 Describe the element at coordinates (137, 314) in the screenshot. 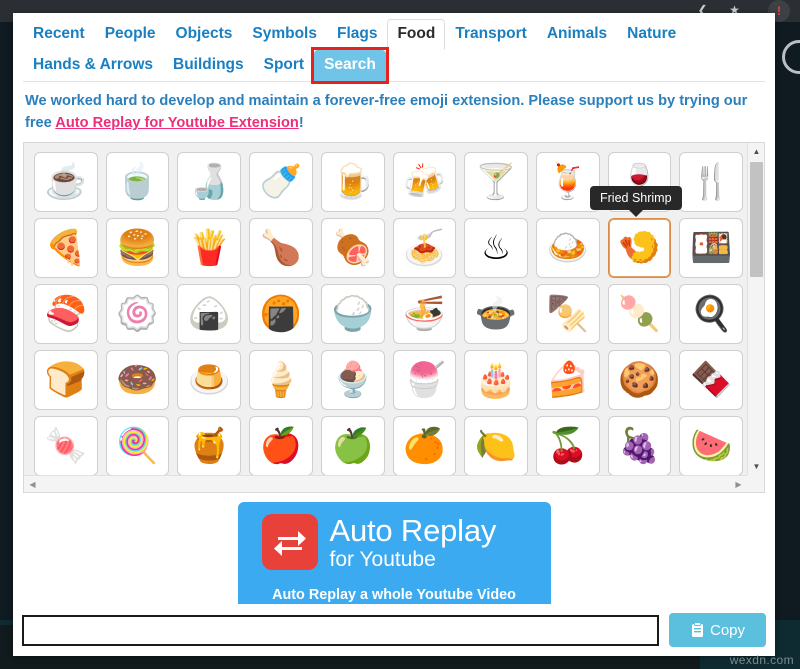

I see `fish-cake-emoji: 🍥` at that location.